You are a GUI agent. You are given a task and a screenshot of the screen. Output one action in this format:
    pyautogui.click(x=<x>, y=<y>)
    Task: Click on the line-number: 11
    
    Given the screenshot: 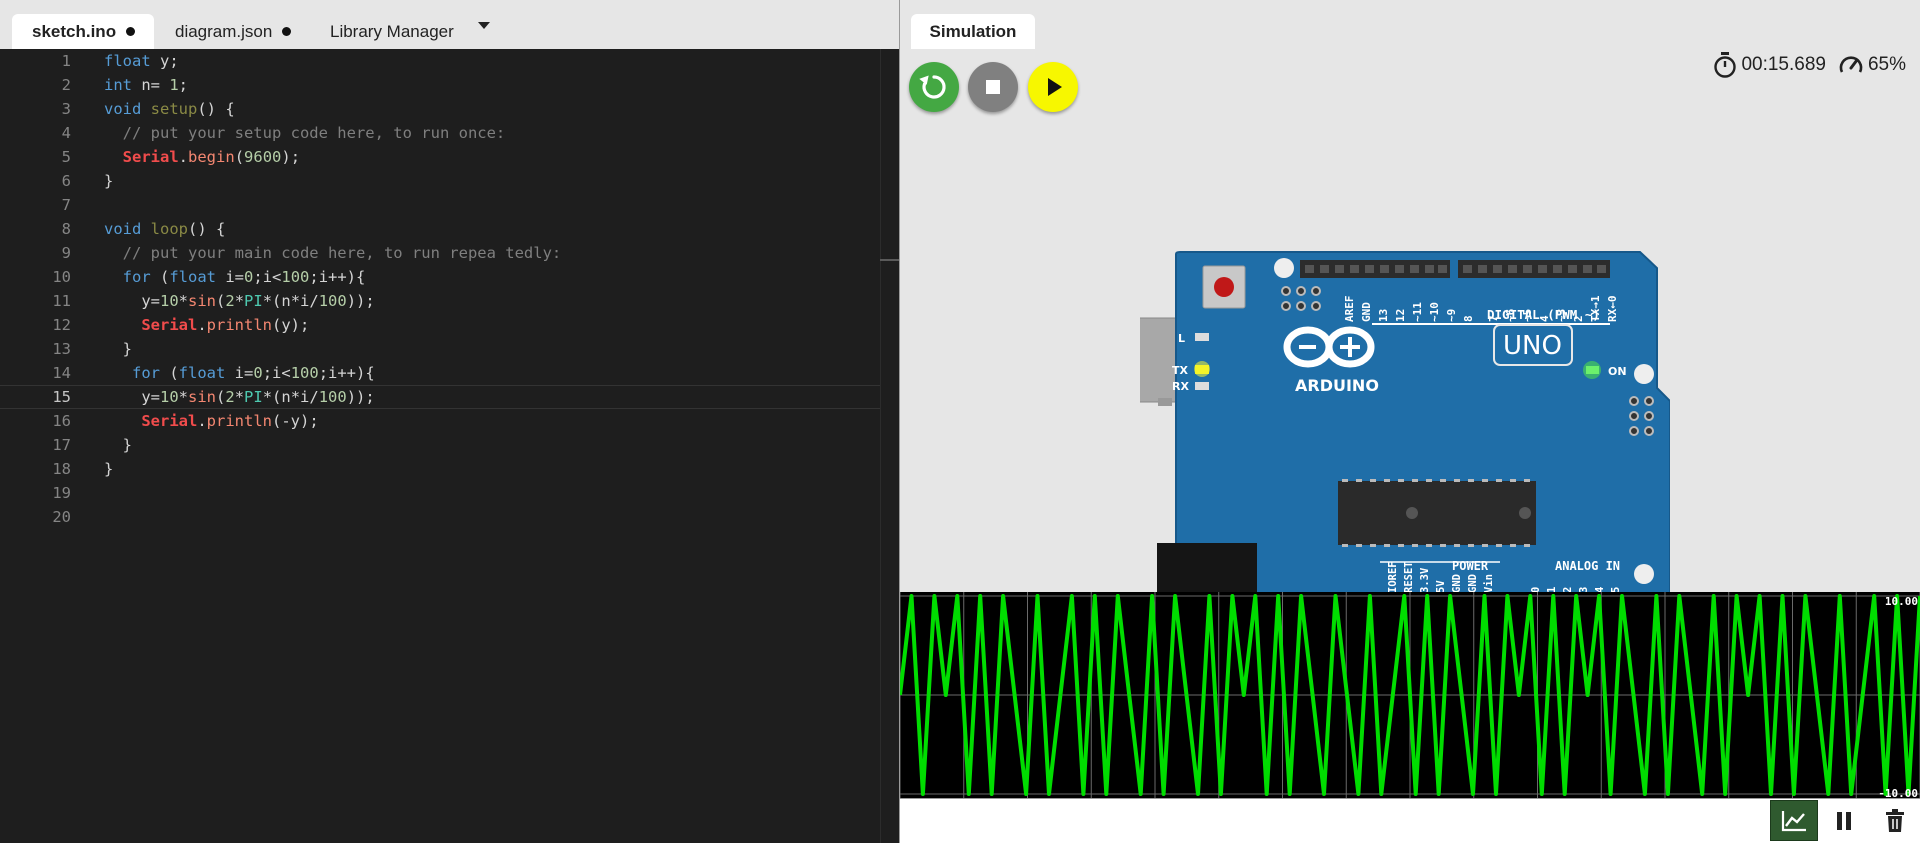 What is the action you would take?
    pyautogui.click(x=61, y=301)
    